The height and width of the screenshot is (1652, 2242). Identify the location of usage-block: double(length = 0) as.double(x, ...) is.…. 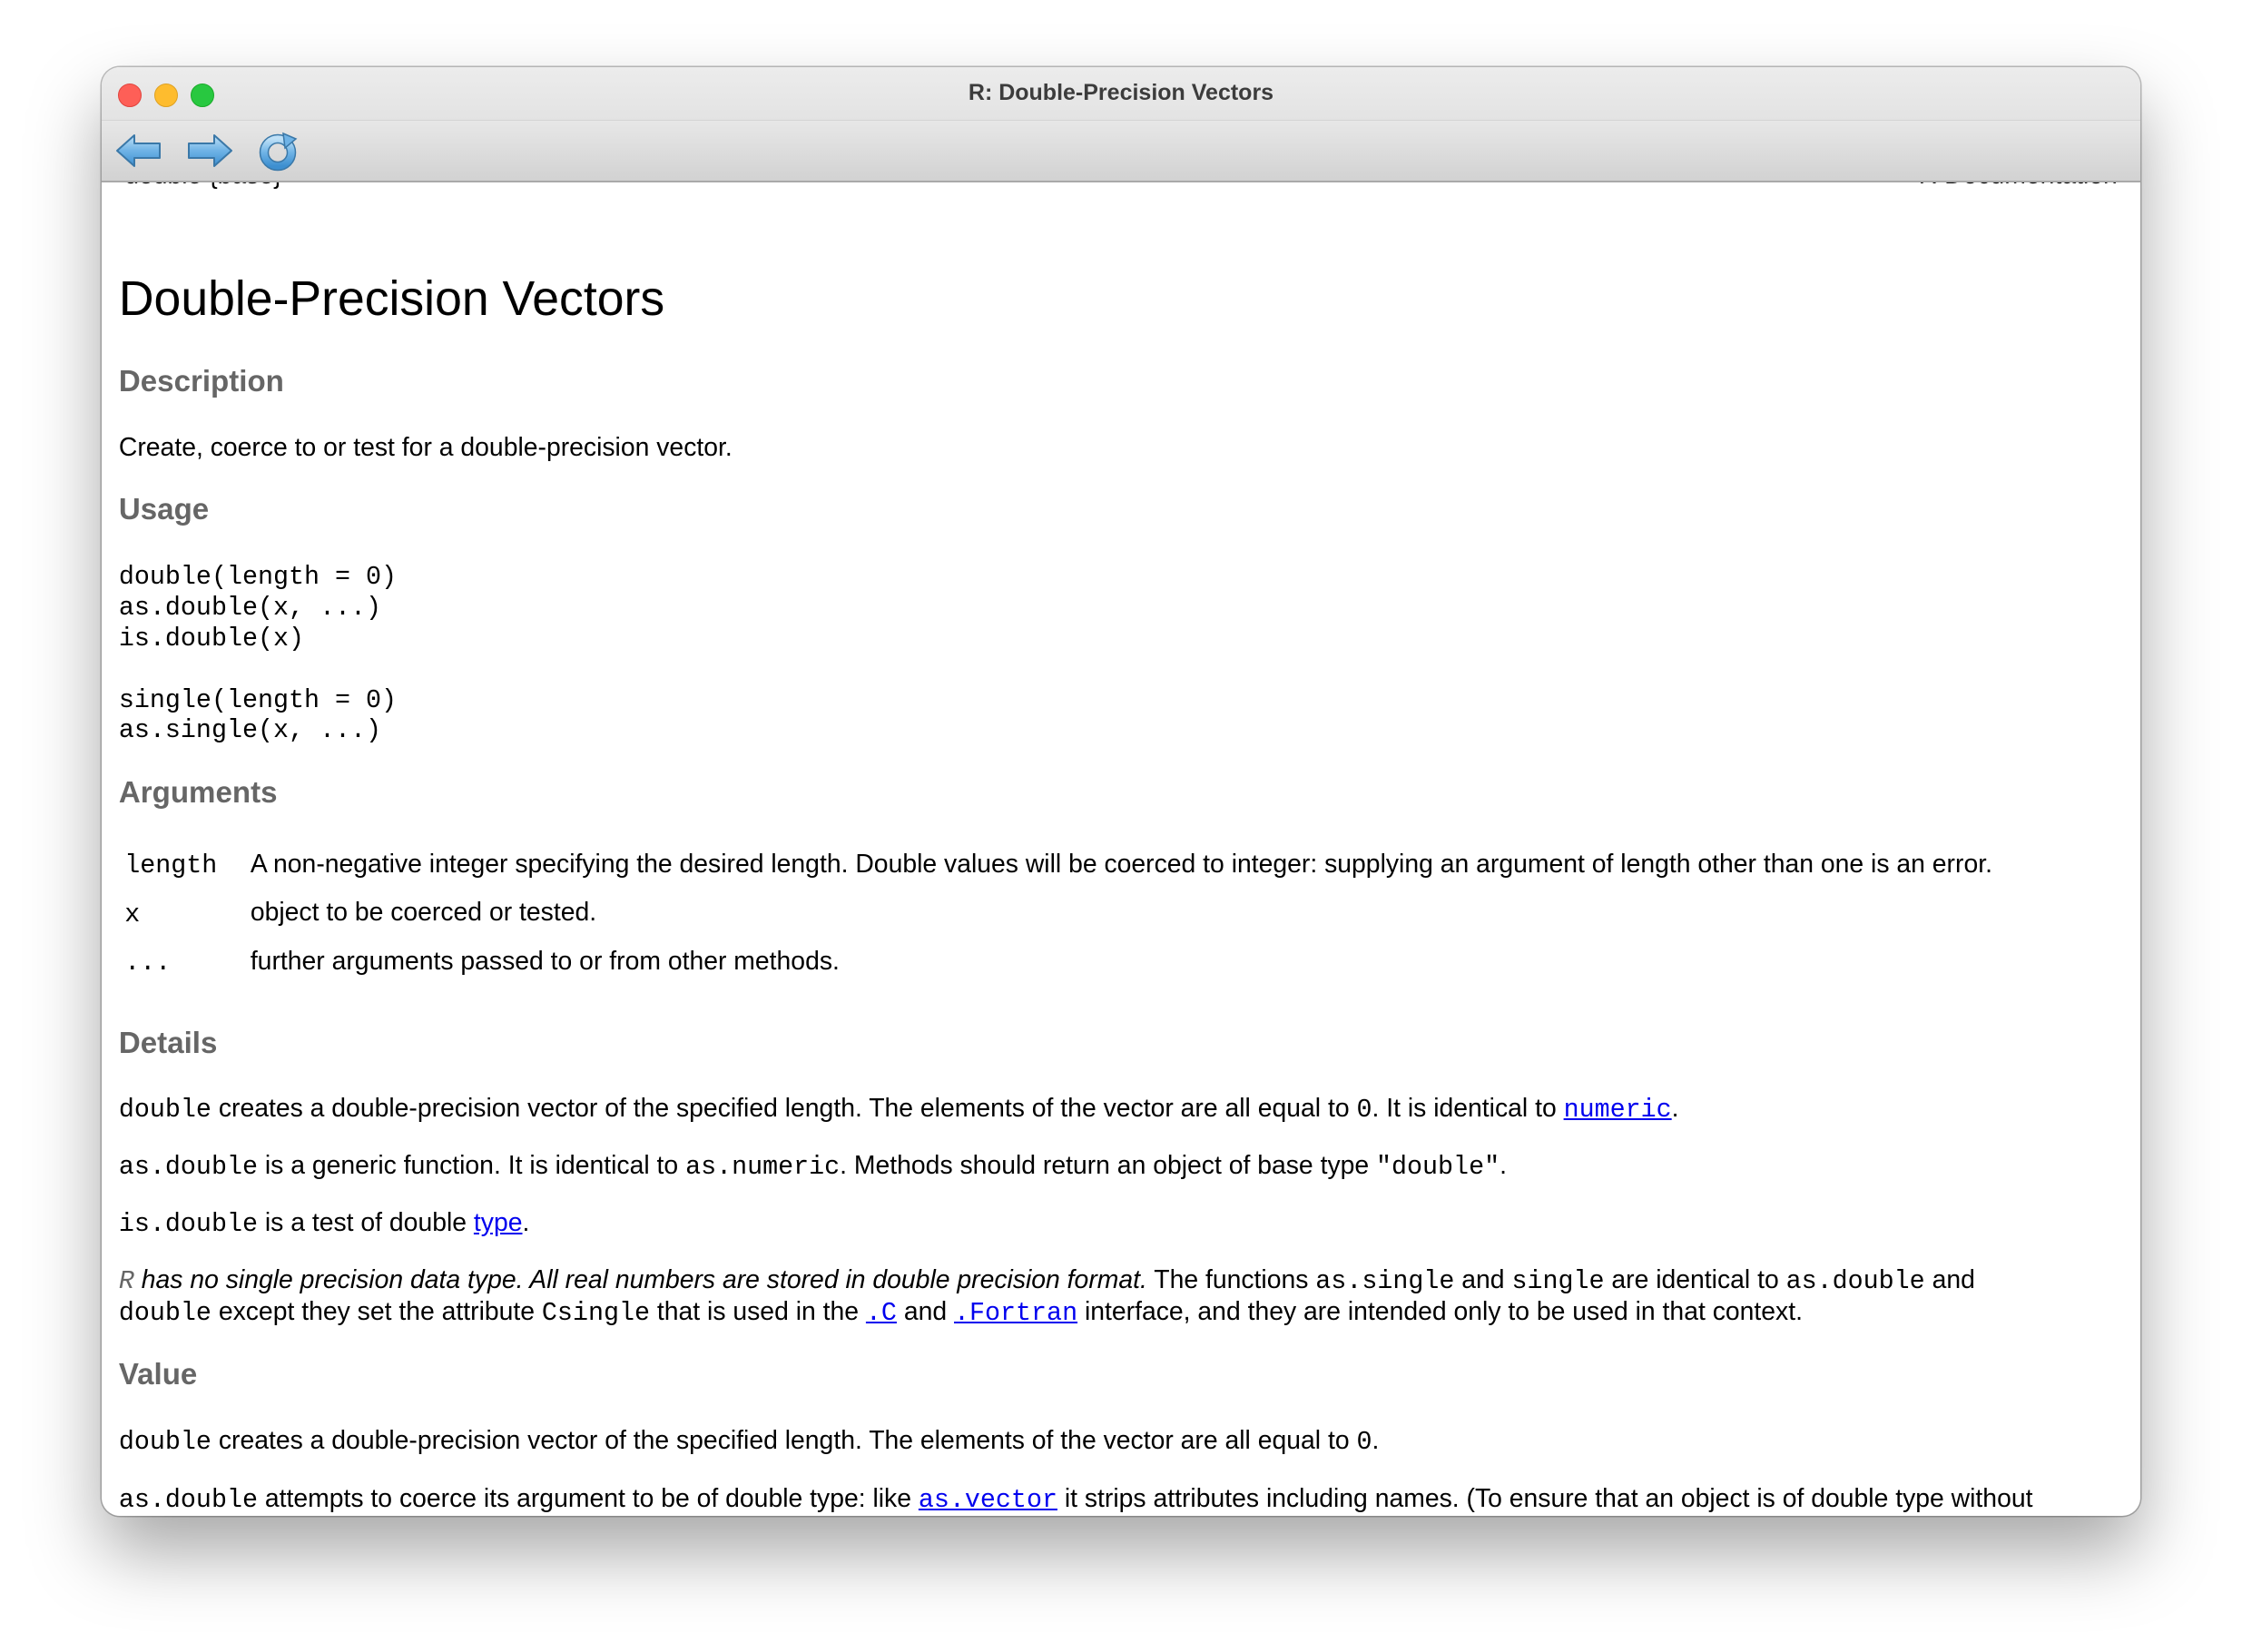
(258, 654).